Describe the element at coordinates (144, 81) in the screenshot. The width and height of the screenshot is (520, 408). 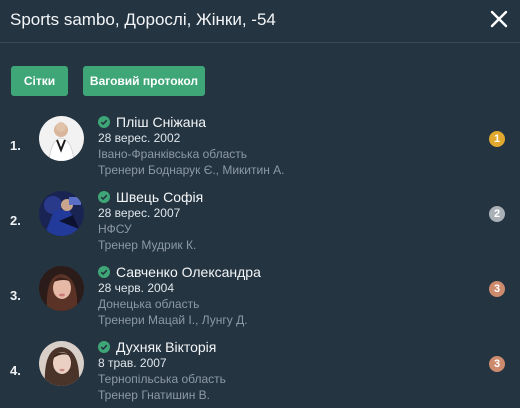
I see `weight-protocol-button: Ваговий протокол` at that location.